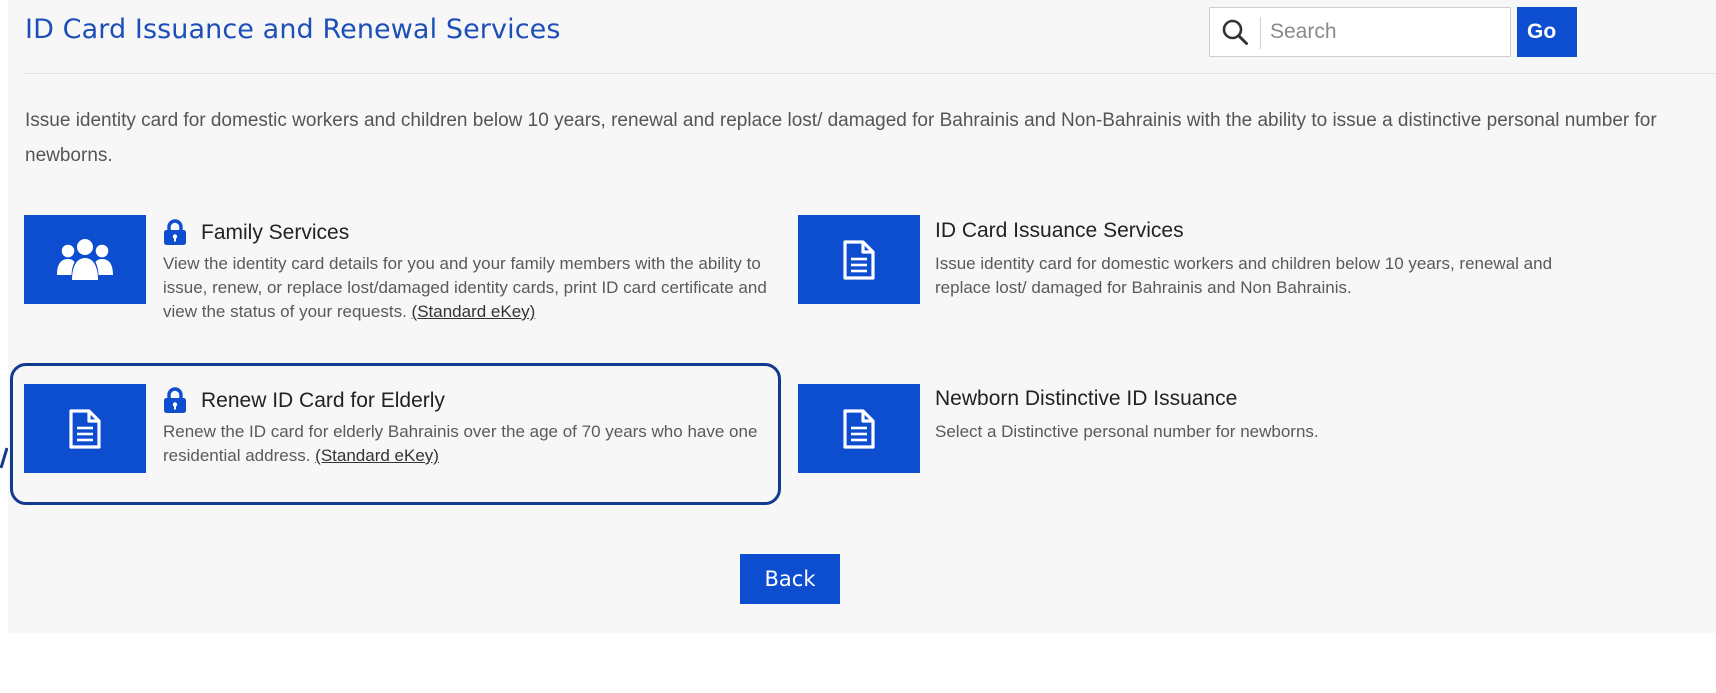  Describe the element at coordinates (790, 579) in the screenshot. I see `back-button: Back` at that location.